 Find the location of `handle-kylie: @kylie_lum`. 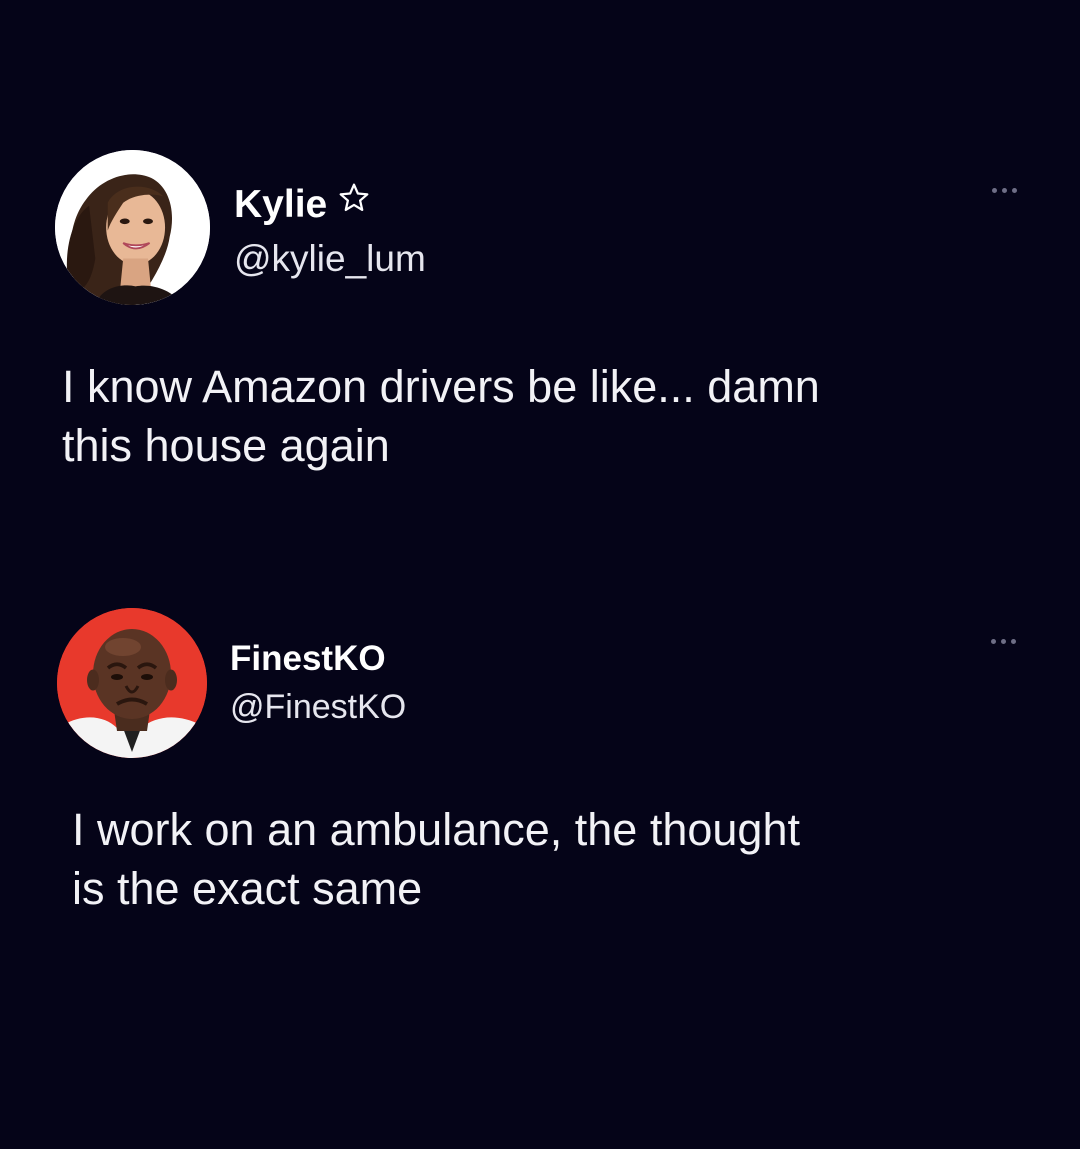

handle-kylie: @kylie_lum is located at coordinates (330, 259).